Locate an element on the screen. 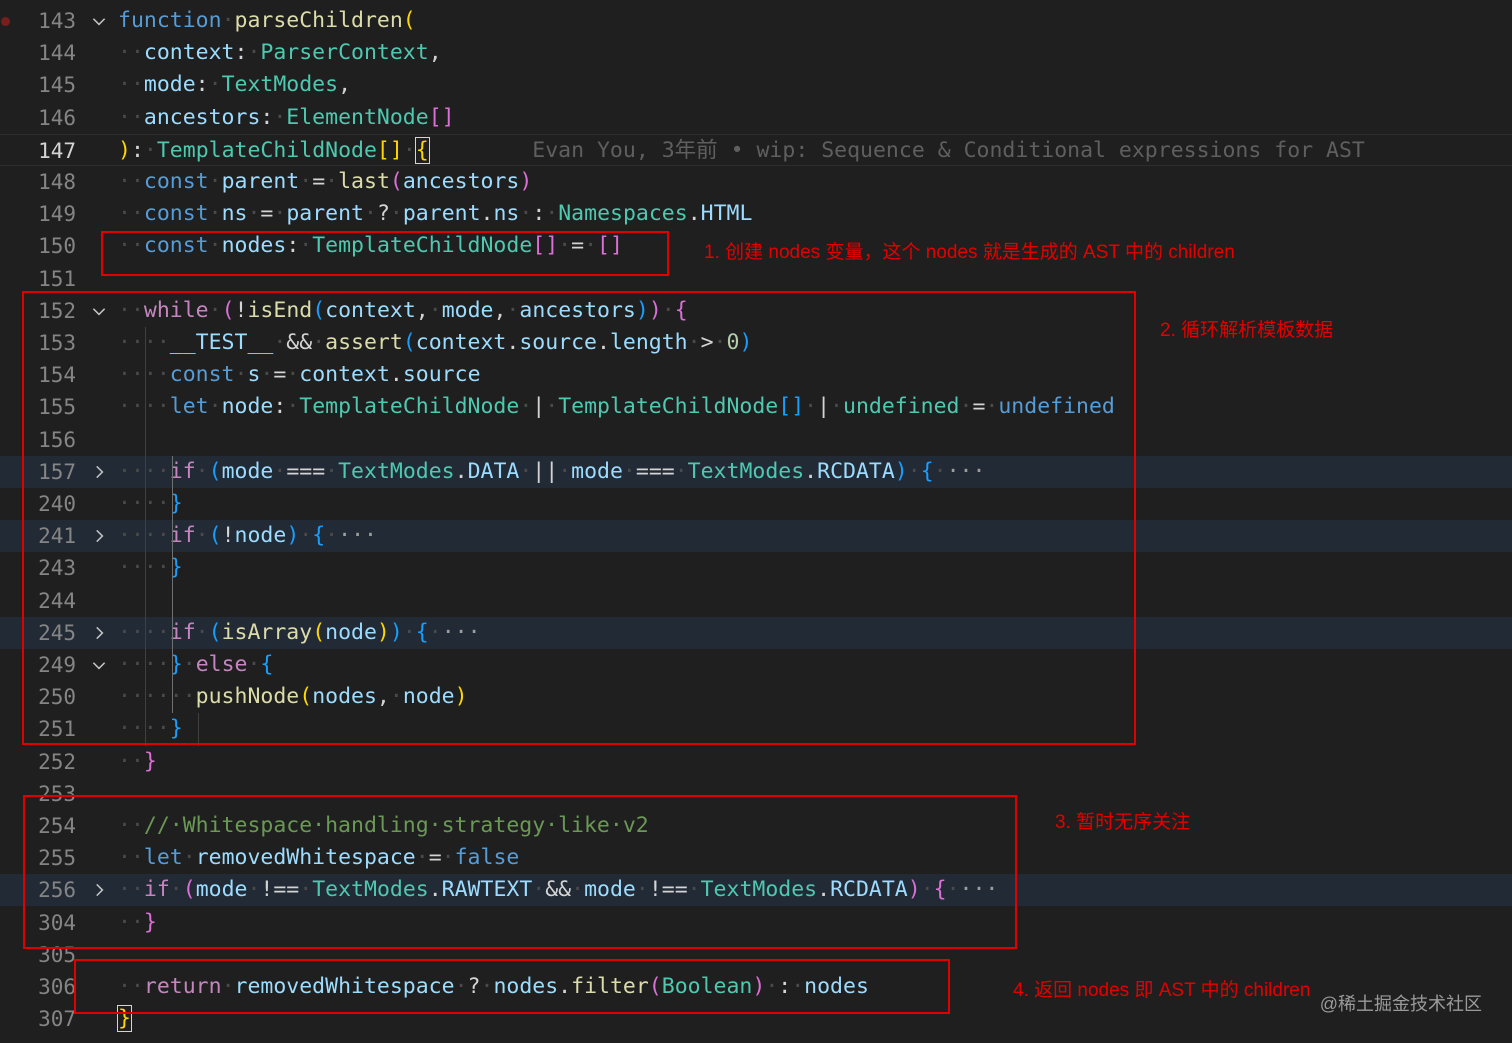  code-text: ··mode:·TextModes, is located at coordinates (234, 85).